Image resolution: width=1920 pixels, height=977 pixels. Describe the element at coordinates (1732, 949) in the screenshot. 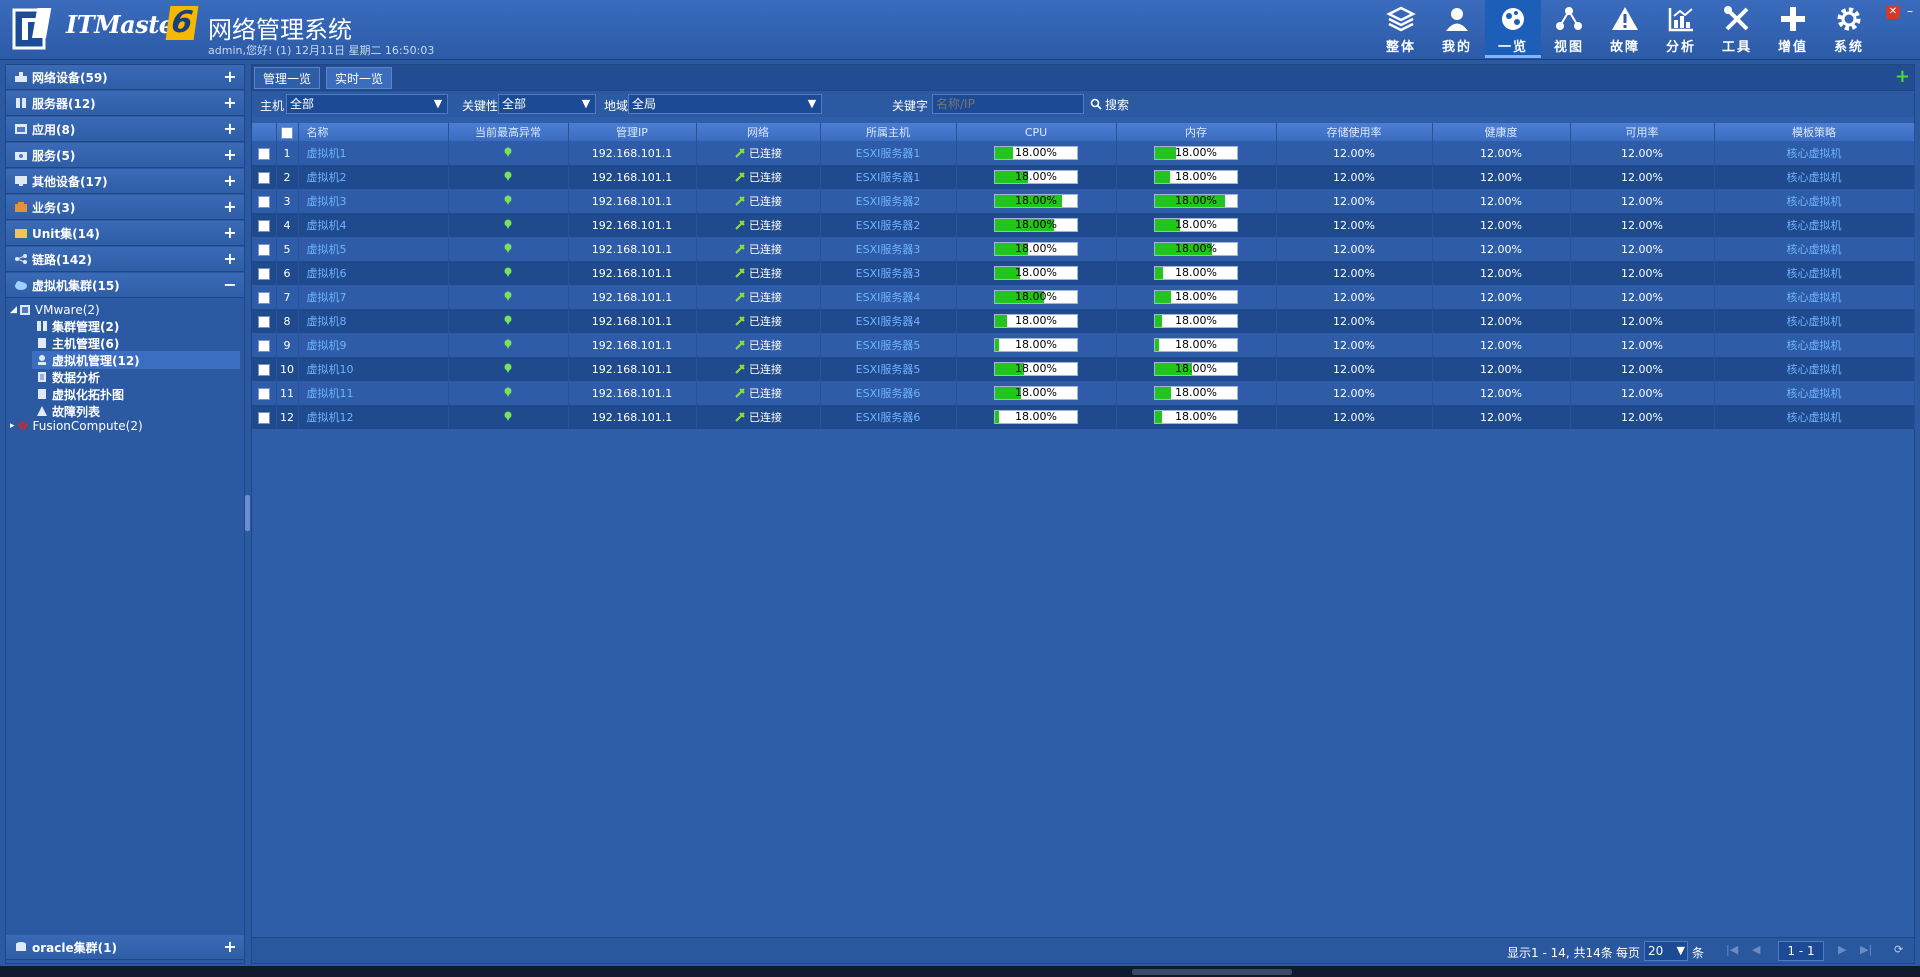

I see `first-page-icon: |◀` at that location.